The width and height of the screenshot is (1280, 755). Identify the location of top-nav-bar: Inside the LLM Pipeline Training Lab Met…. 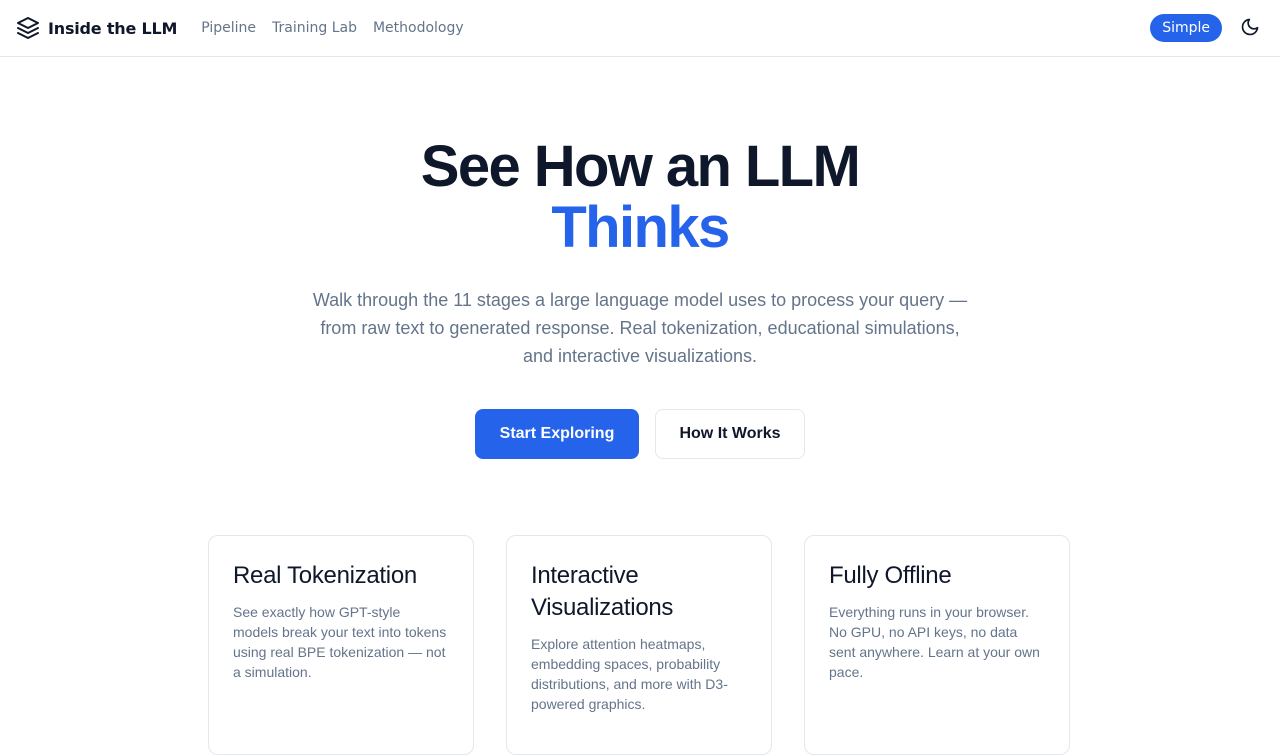
(640, 28).